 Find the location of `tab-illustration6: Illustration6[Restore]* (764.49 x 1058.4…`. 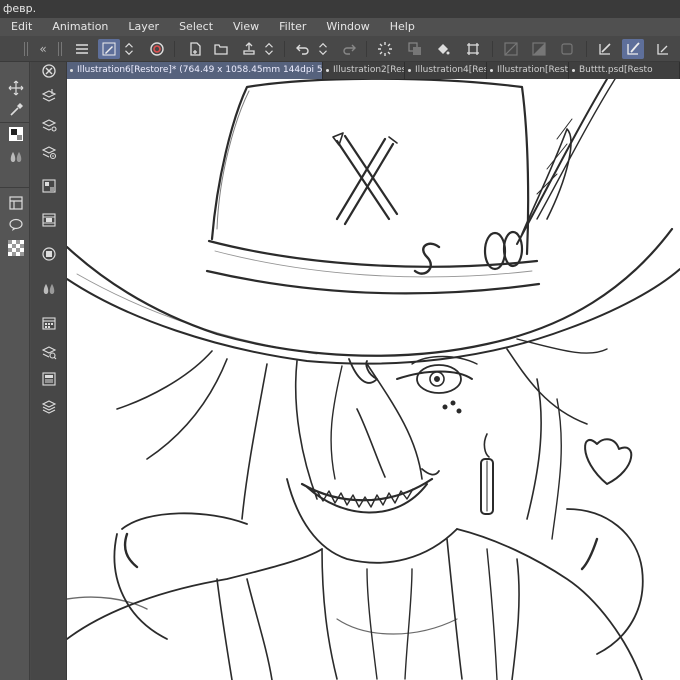

tab-illustration6: Illustration6[Restore]* (764.49 x 1058.4… is located at coordinates (195, 70).